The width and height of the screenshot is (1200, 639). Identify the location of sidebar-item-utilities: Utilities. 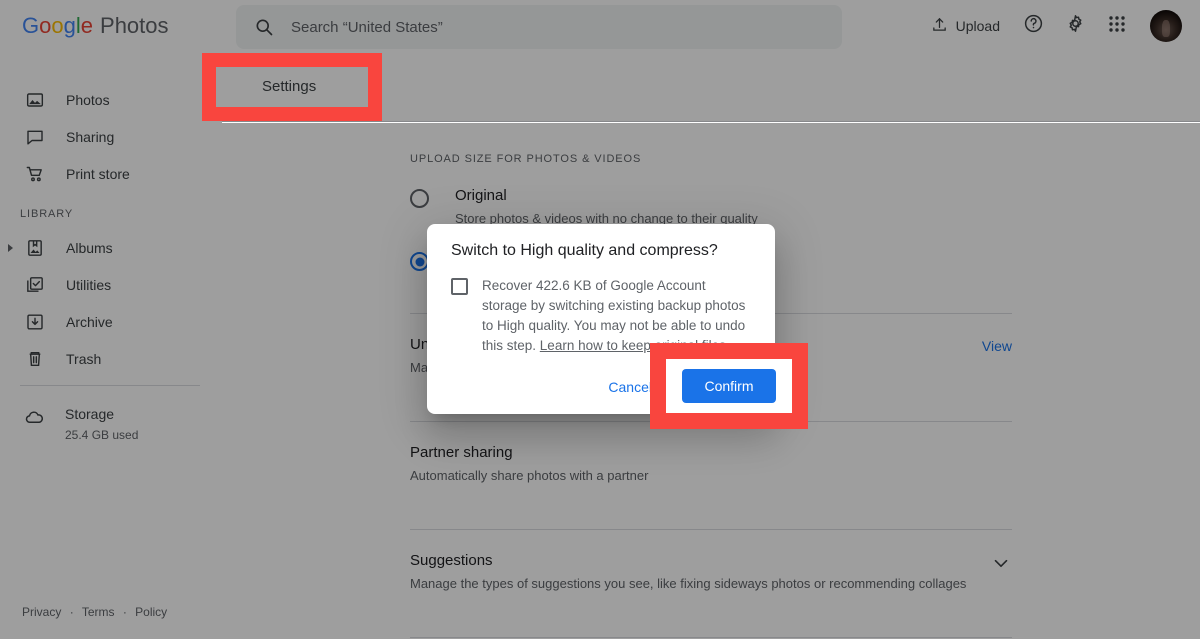
(111, 285).